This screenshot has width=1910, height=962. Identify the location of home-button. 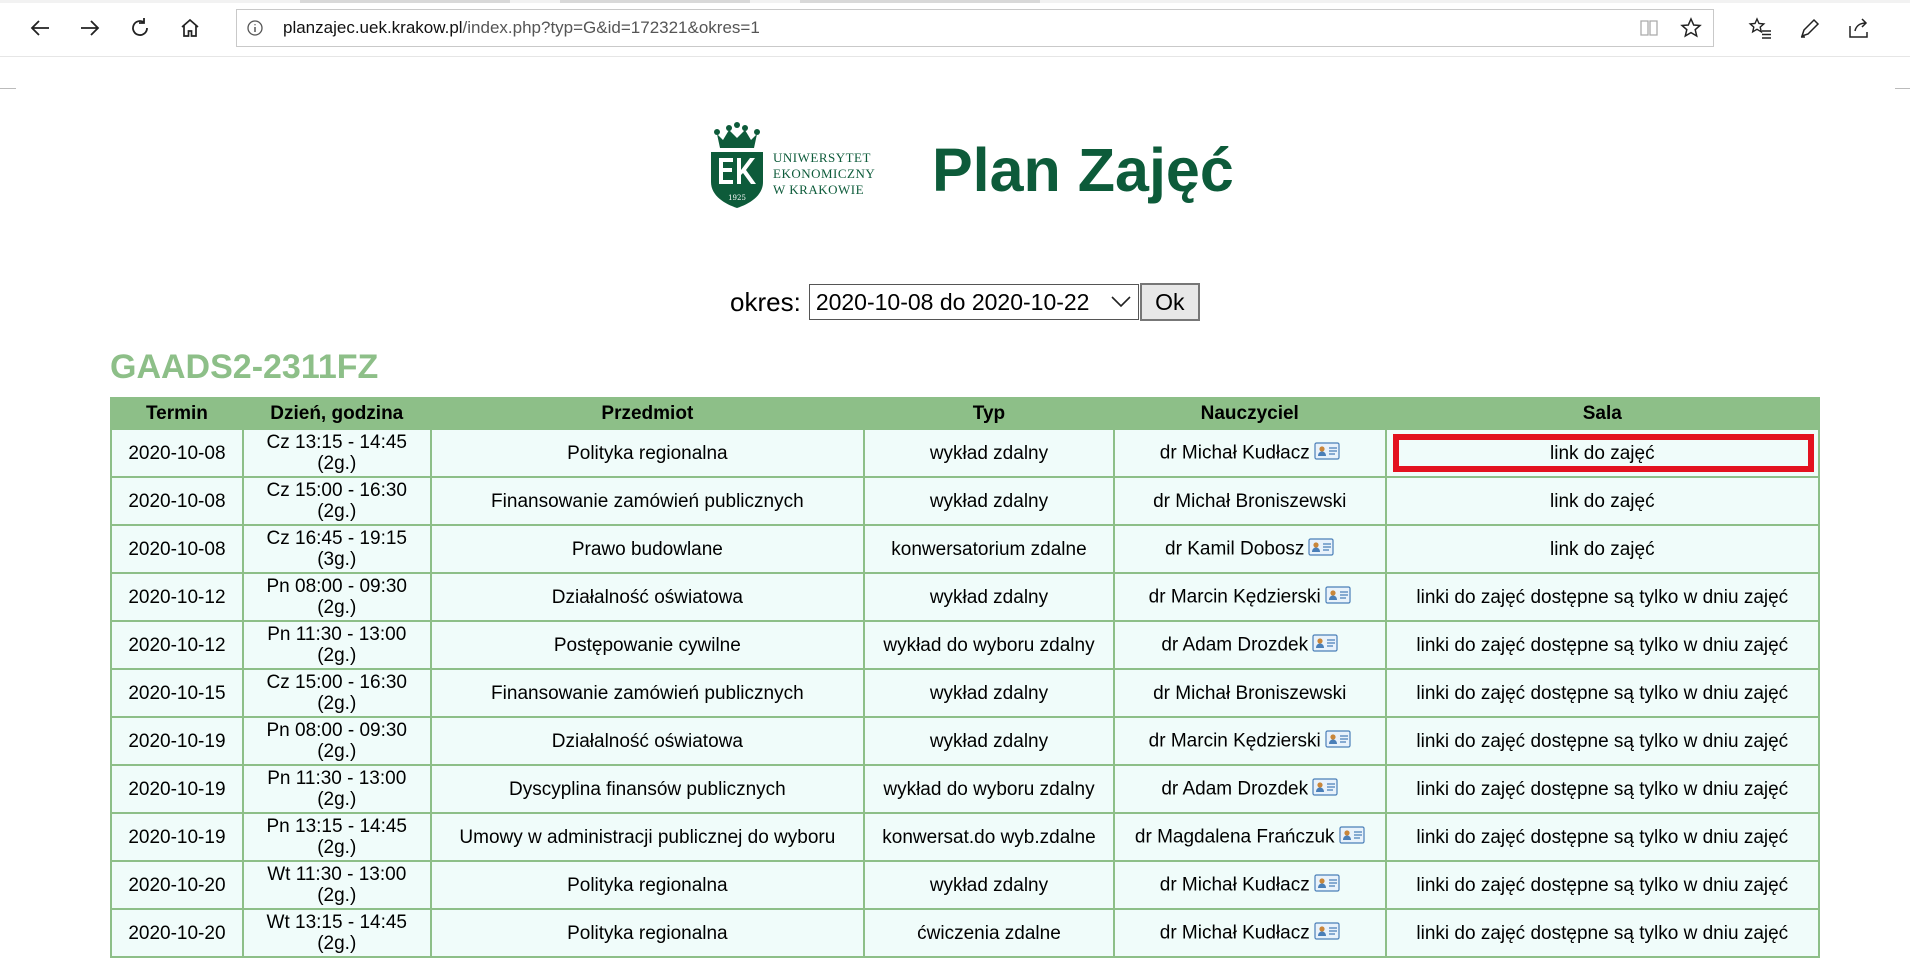
(190, 28).